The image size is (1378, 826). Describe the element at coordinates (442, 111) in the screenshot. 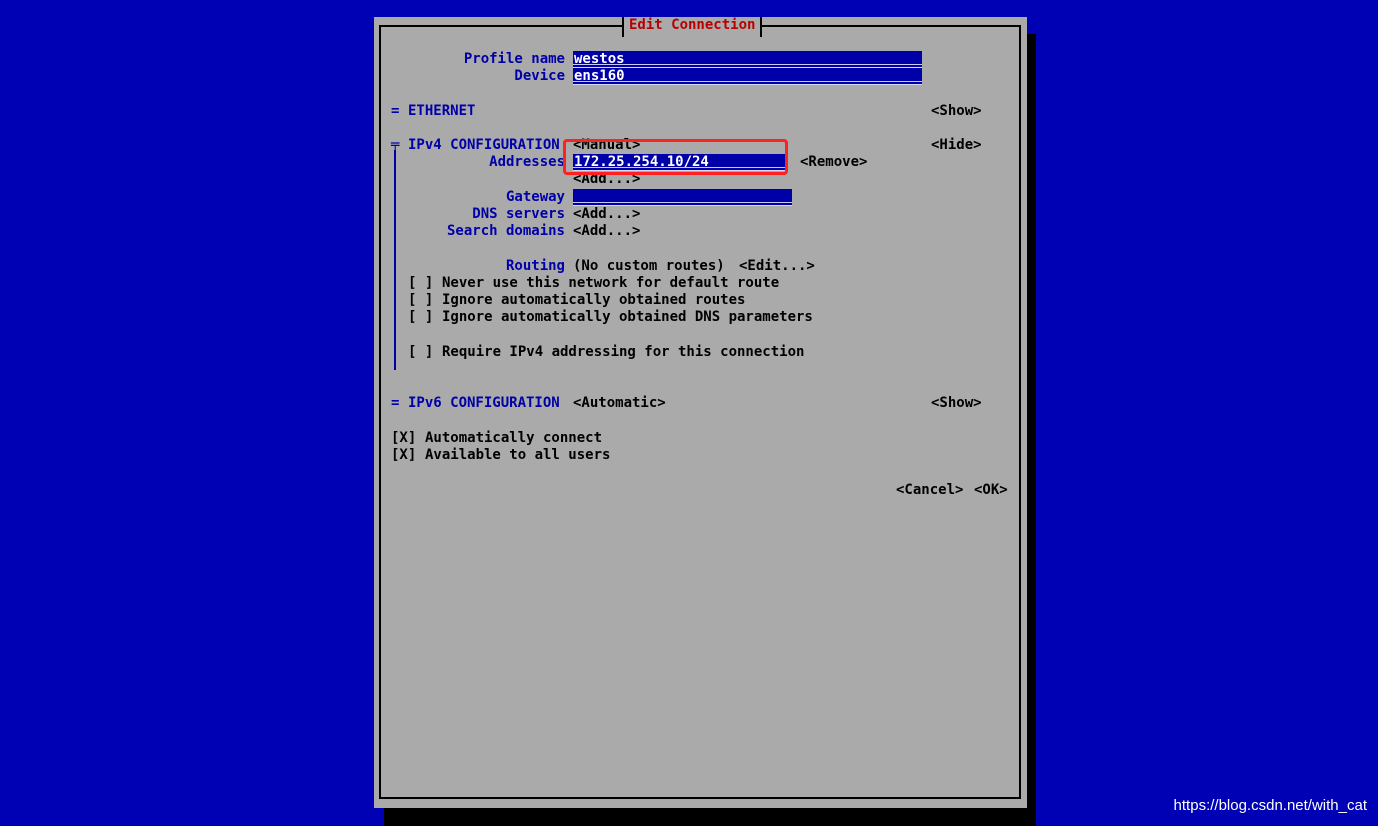

I see `ethernet-section-label: ETHERNET` at that location.